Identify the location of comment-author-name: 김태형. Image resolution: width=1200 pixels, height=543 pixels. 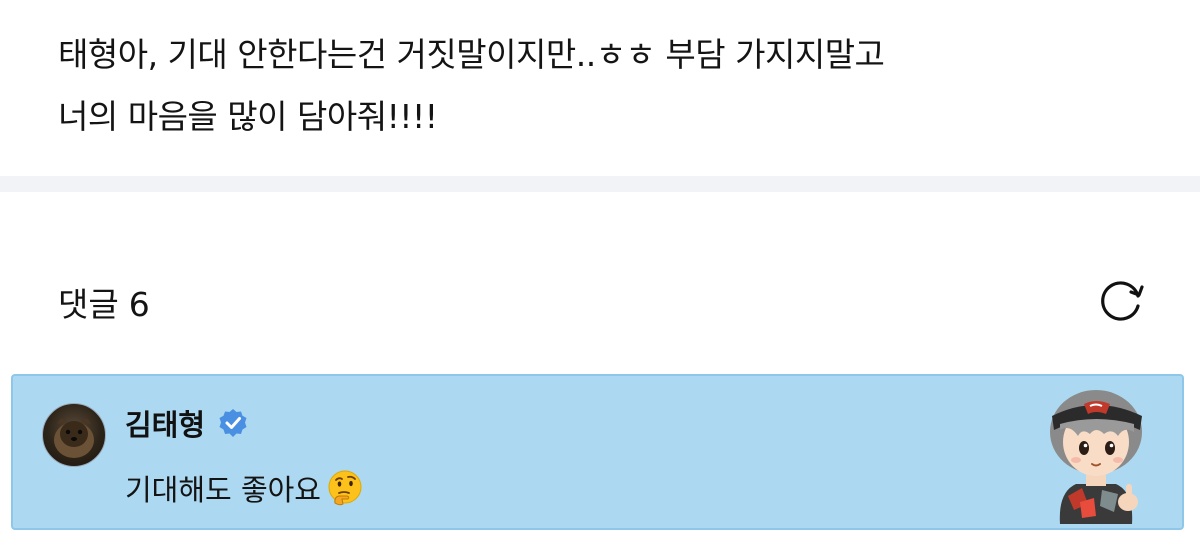
(165, 423).